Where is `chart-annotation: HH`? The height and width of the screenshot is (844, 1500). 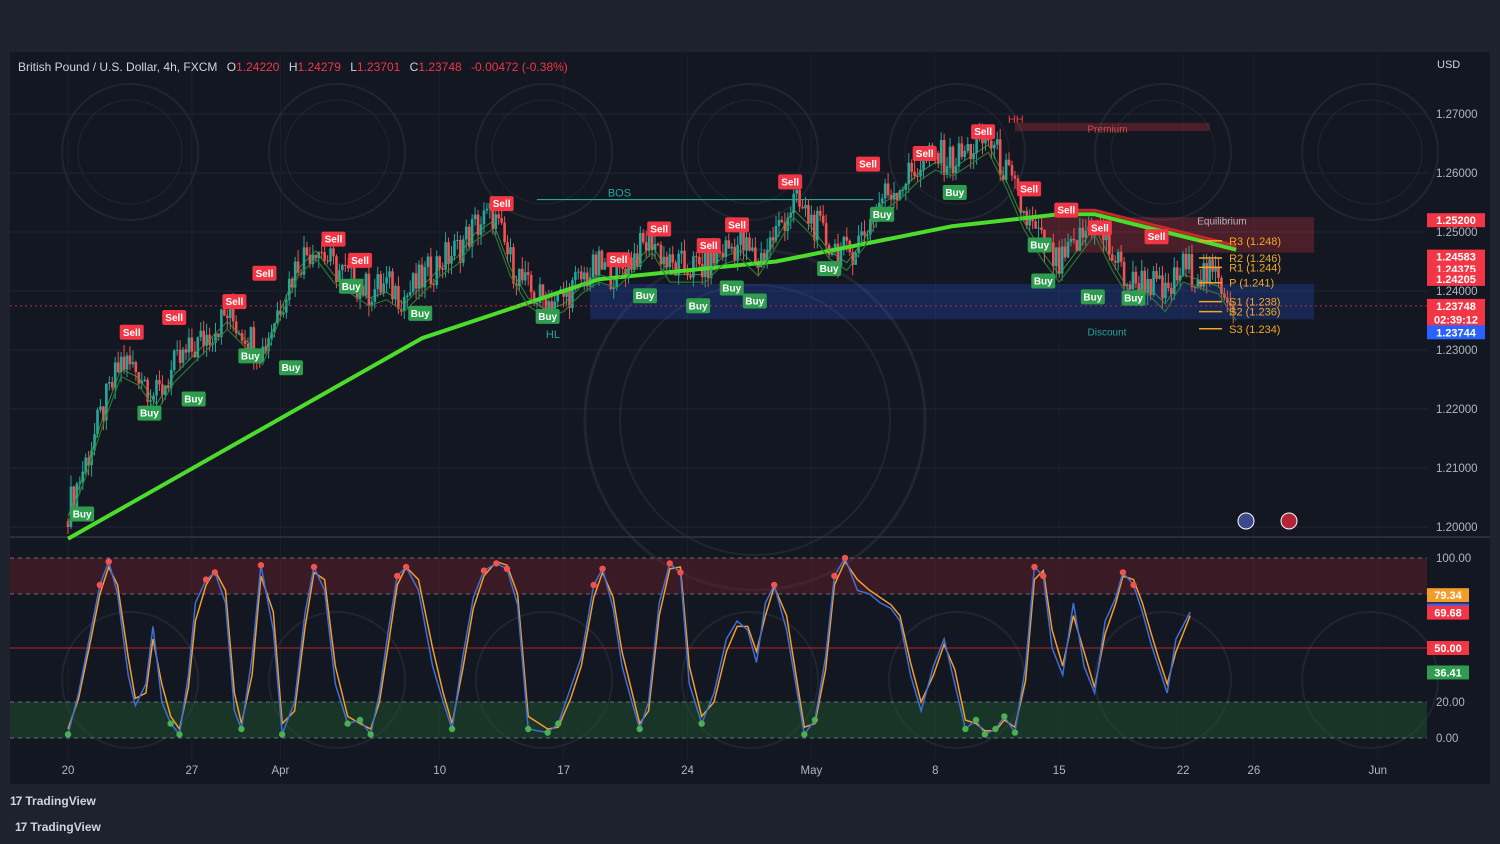 chart-annotation: HH is located at coordinates (1016, 120).